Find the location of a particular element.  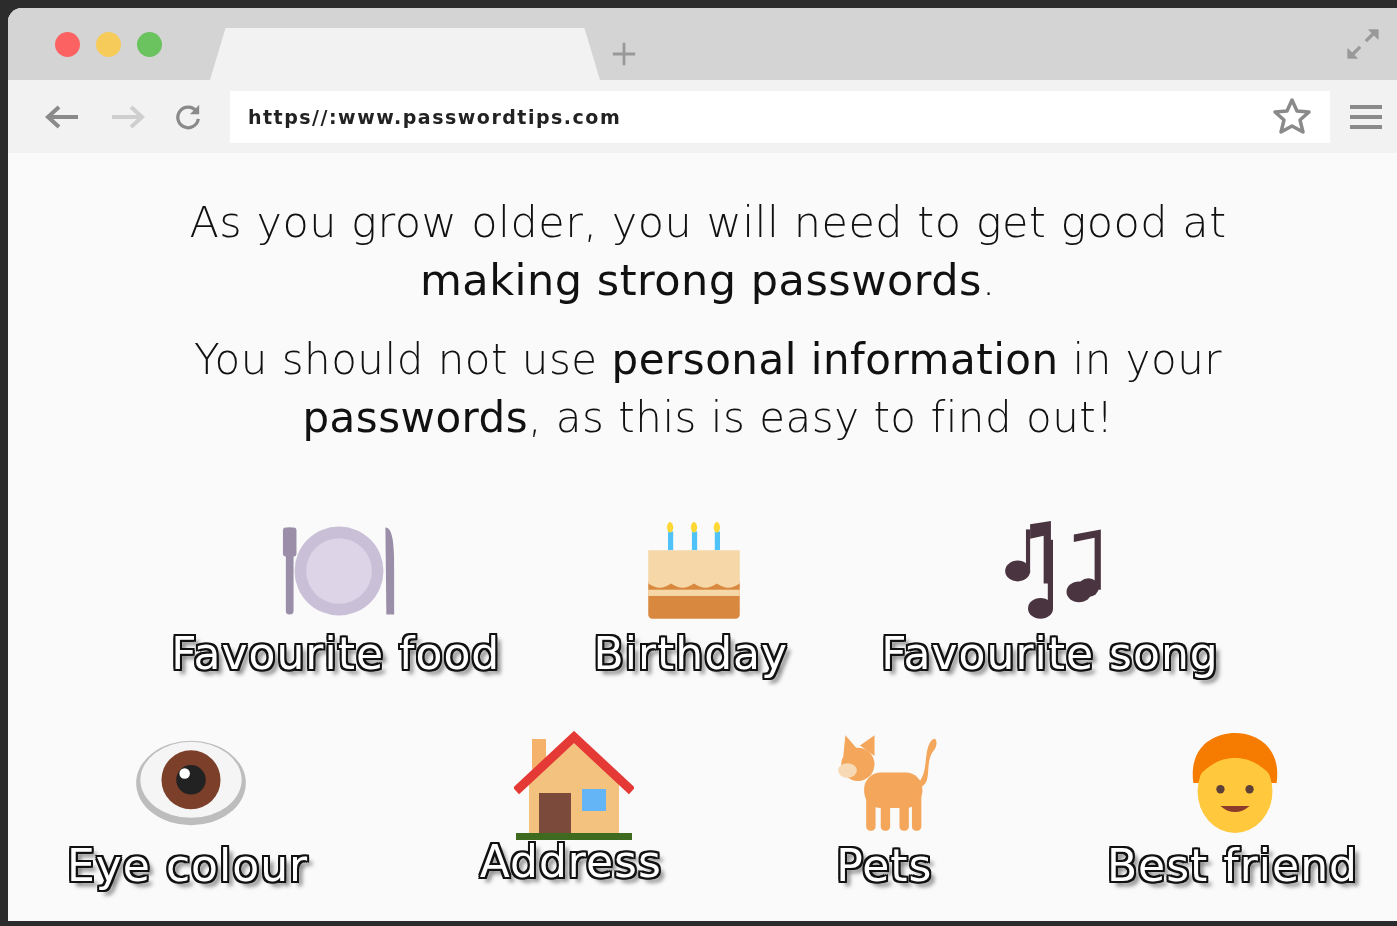

new-tab-icon is located at coordinates (624, 54).